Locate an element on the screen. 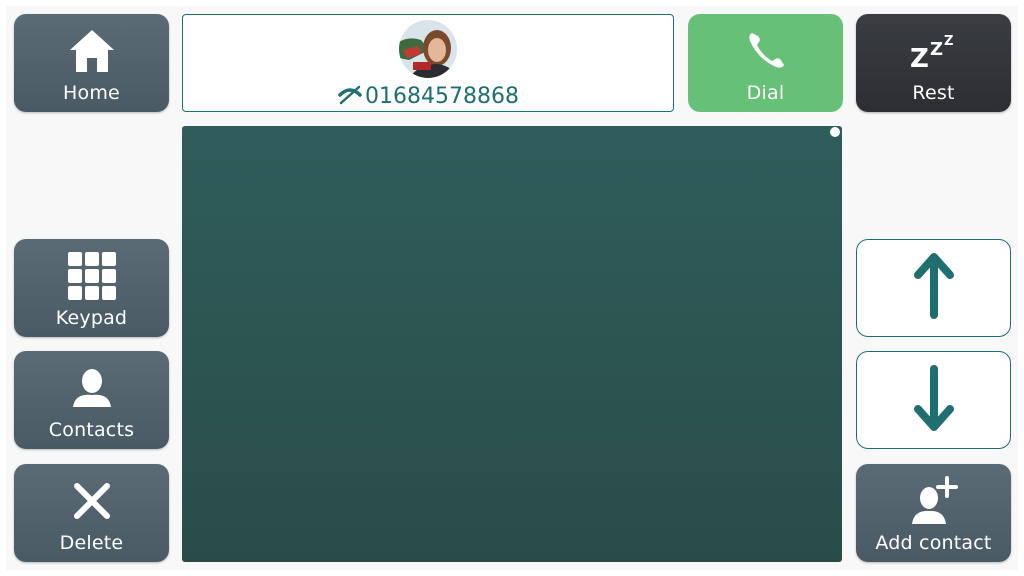 The height and width of the screenshot is (576, 1024). dial-button: Dial is located at coordinates (765, 63).